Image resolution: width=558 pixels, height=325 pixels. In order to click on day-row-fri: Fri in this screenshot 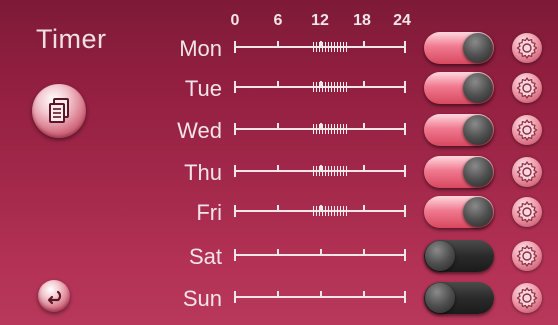, I will do `click(279, 214)`.